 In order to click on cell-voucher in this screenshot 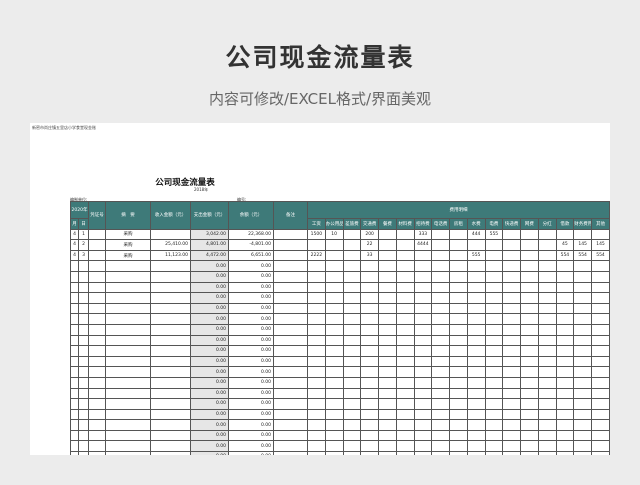, I will do `click(97, 453)`.